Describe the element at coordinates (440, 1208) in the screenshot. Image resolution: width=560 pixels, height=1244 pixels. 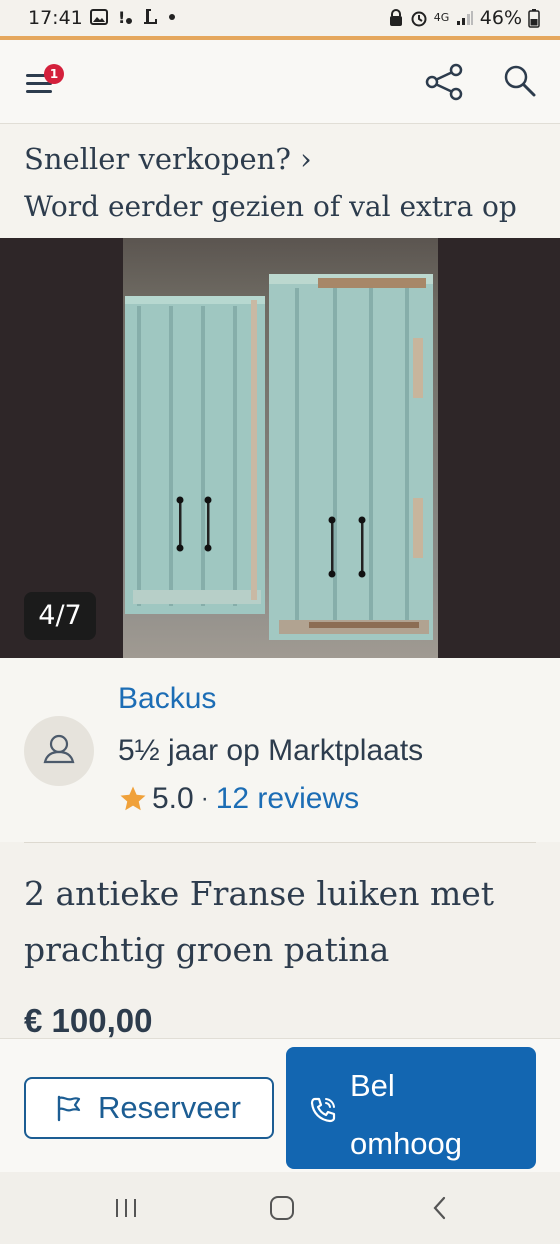
I see `back-icon` at that location.